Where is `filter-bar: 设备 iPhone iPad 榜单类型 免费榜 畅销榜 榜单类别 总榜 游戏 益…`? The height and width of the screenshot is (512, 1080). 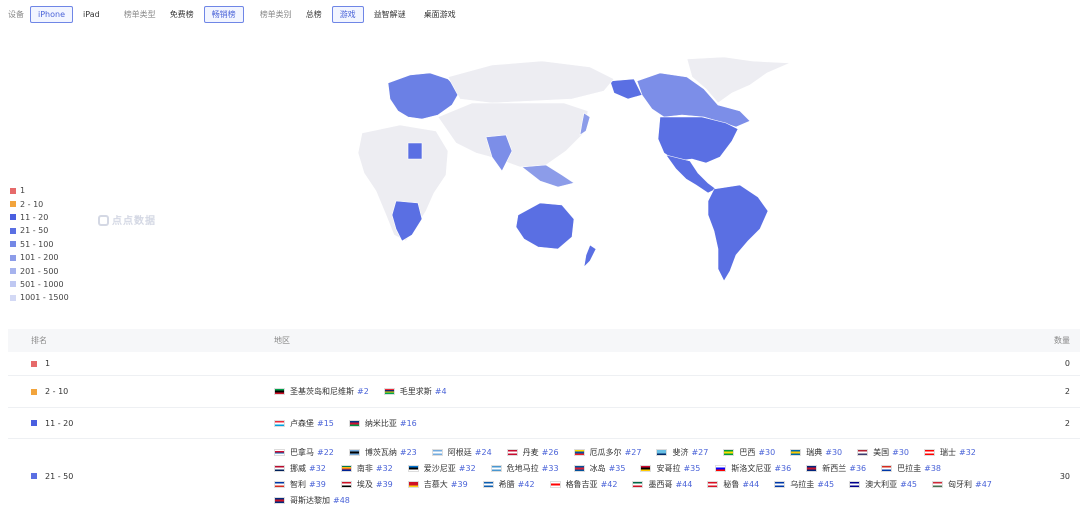 filter-bar: 设备 iPhone iPad 榜单类型 免费榜 畅销榜 榜单类别 总榜 游戏 益… is located at coordinates (244, 14).